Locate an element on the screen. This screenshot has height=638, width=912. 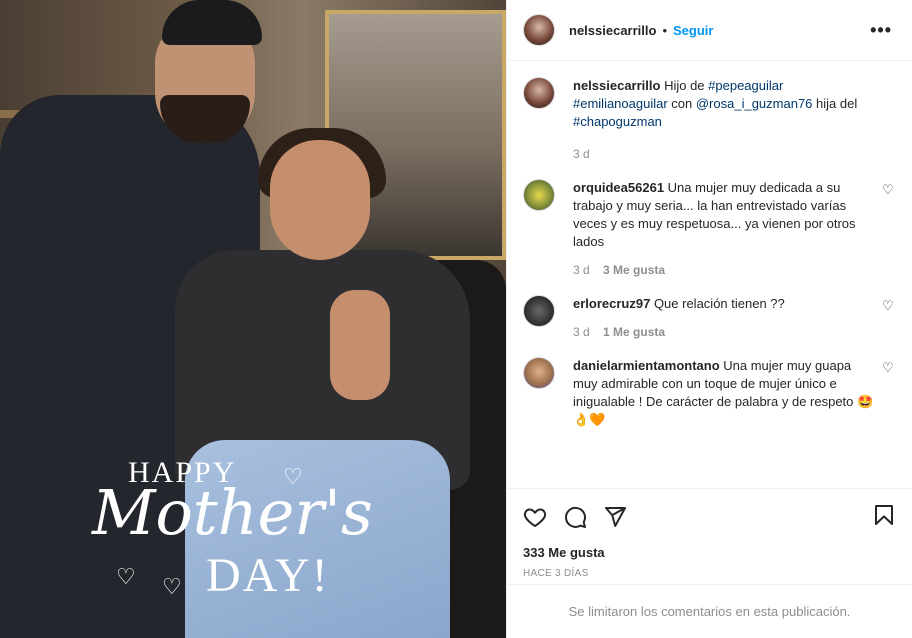
comment-username: erlorecruz97 is located at coordinates (611, 303).